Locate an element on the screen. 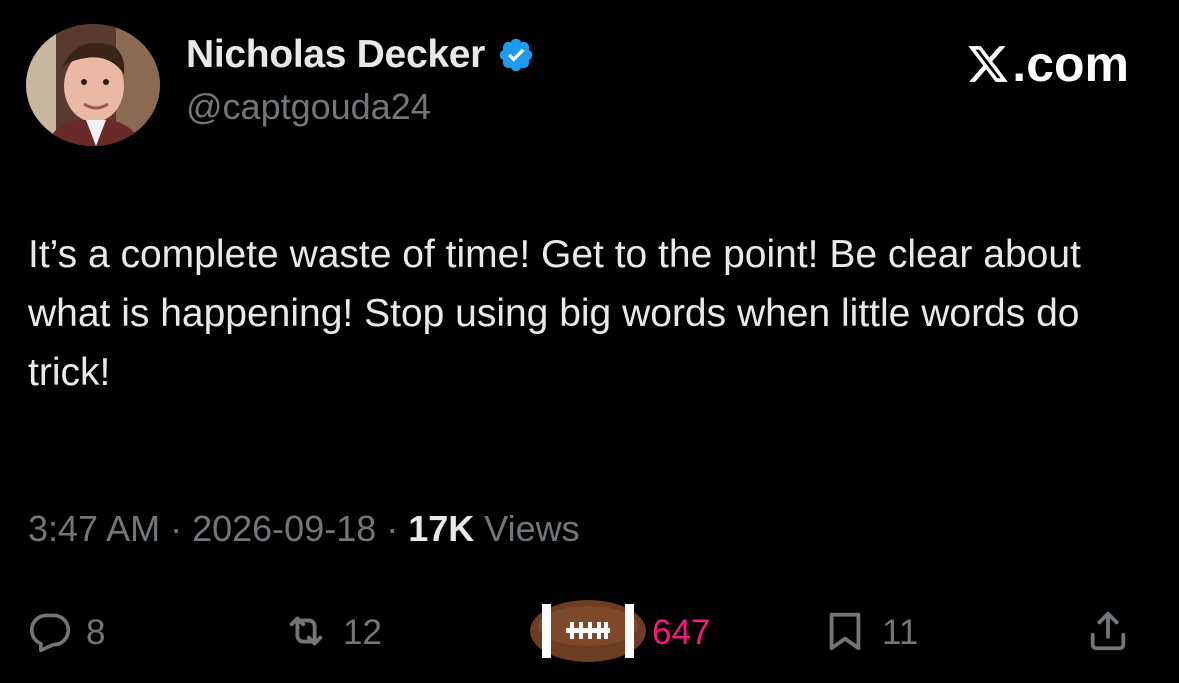  repost-button: 12 is located at coordinates (332, 633).